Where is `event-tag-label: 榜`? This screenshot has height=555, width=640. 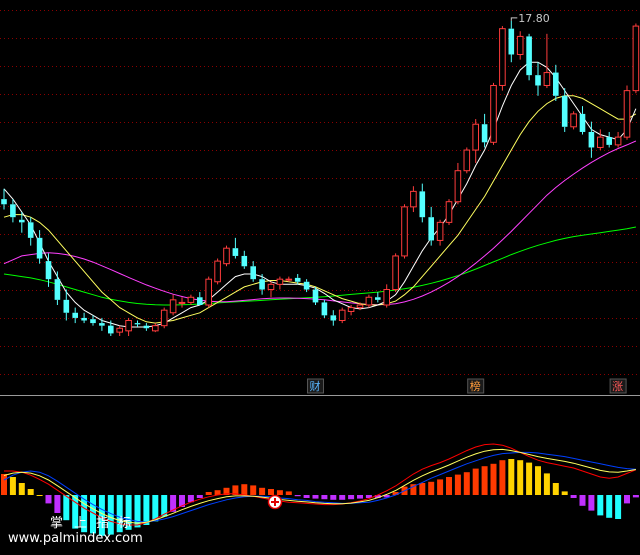
event-tag-label: 榜 is located at coordinates (475, 386).